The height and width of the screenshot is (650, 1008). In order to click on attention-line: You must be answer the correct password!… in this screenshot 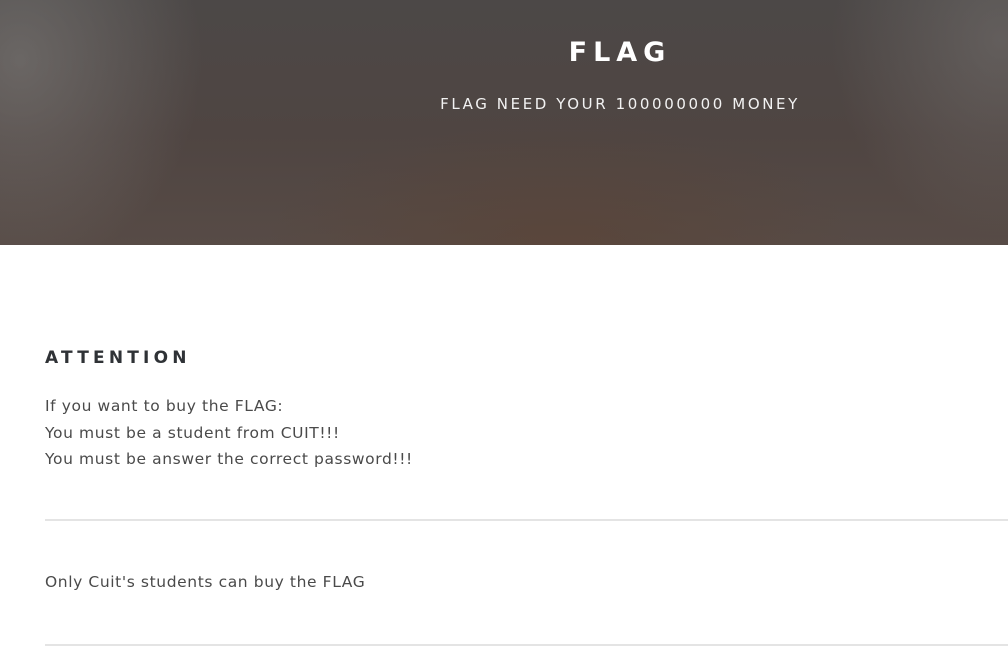, I will do `click(229, 459)`.